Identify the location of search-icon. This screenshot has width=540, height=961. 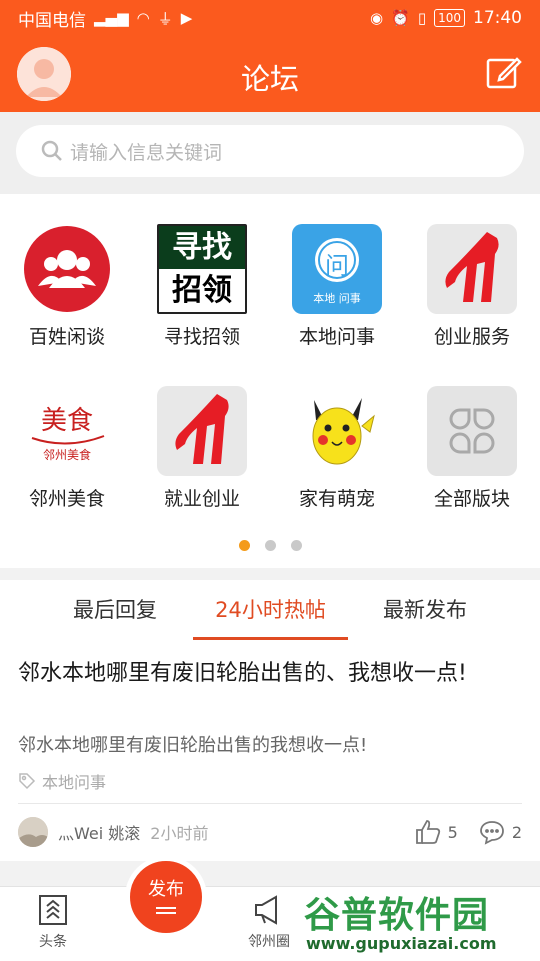
(51, 150).